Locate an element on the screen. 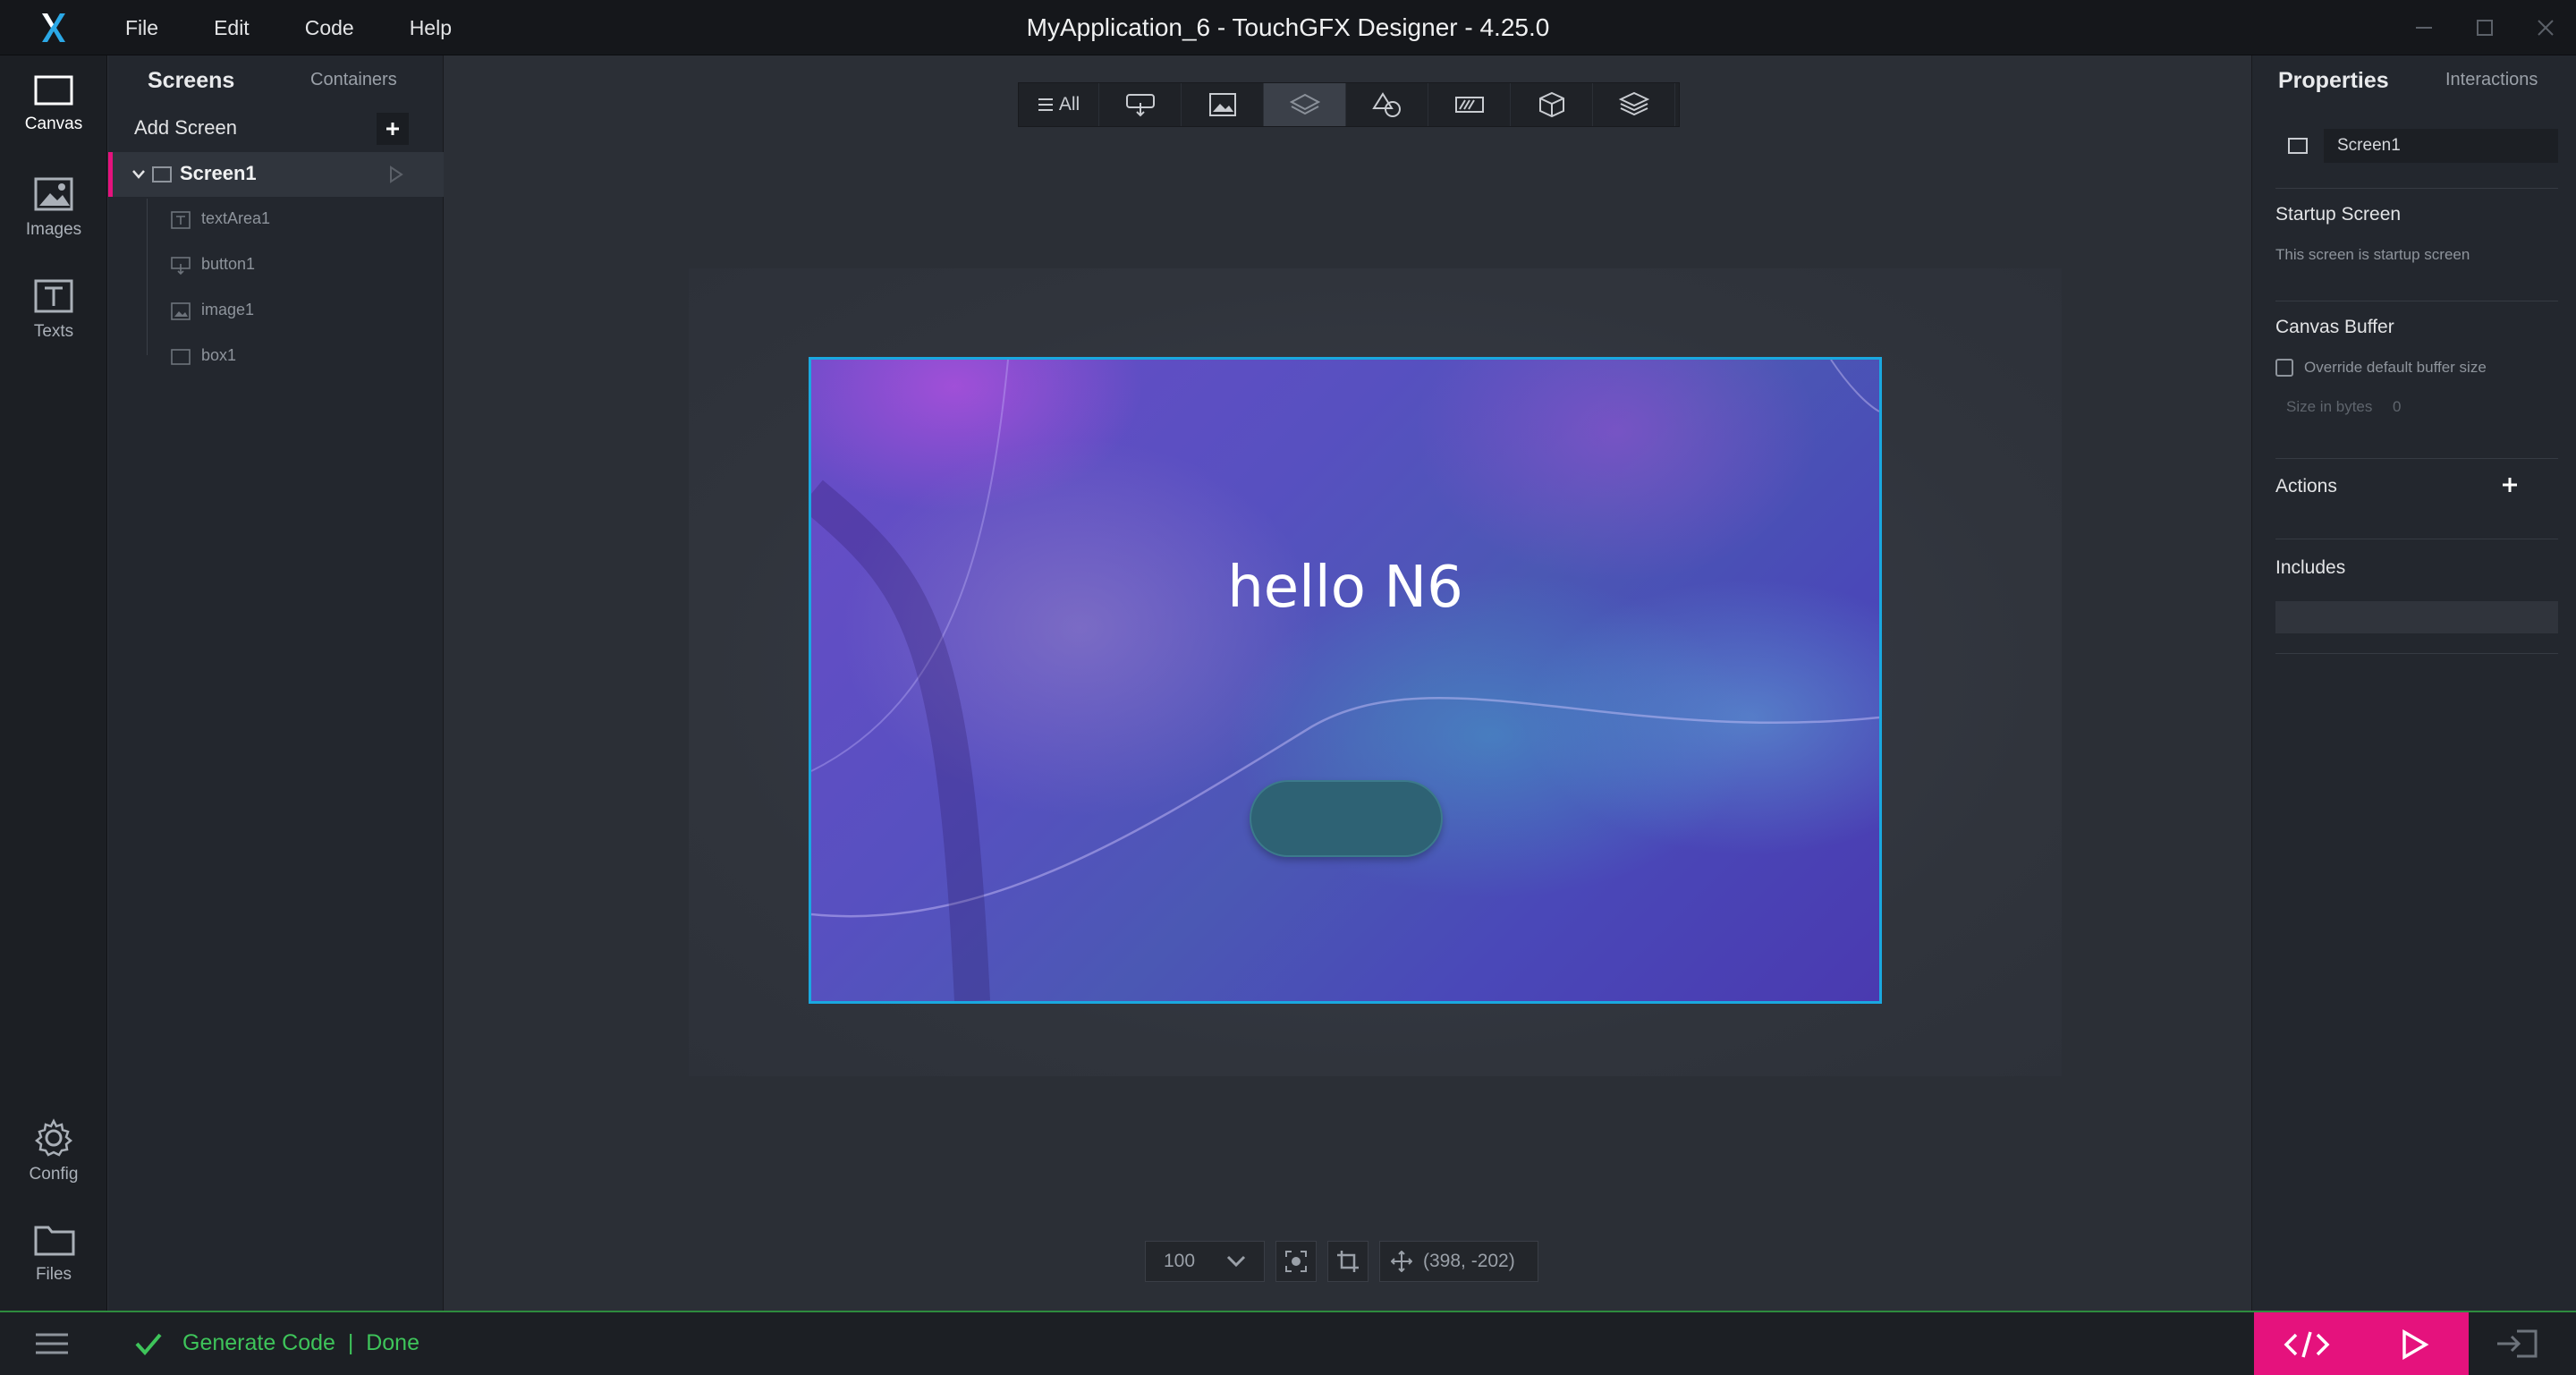 The image size is (2576, 1375). divider is located at coordinates (2416, 188).